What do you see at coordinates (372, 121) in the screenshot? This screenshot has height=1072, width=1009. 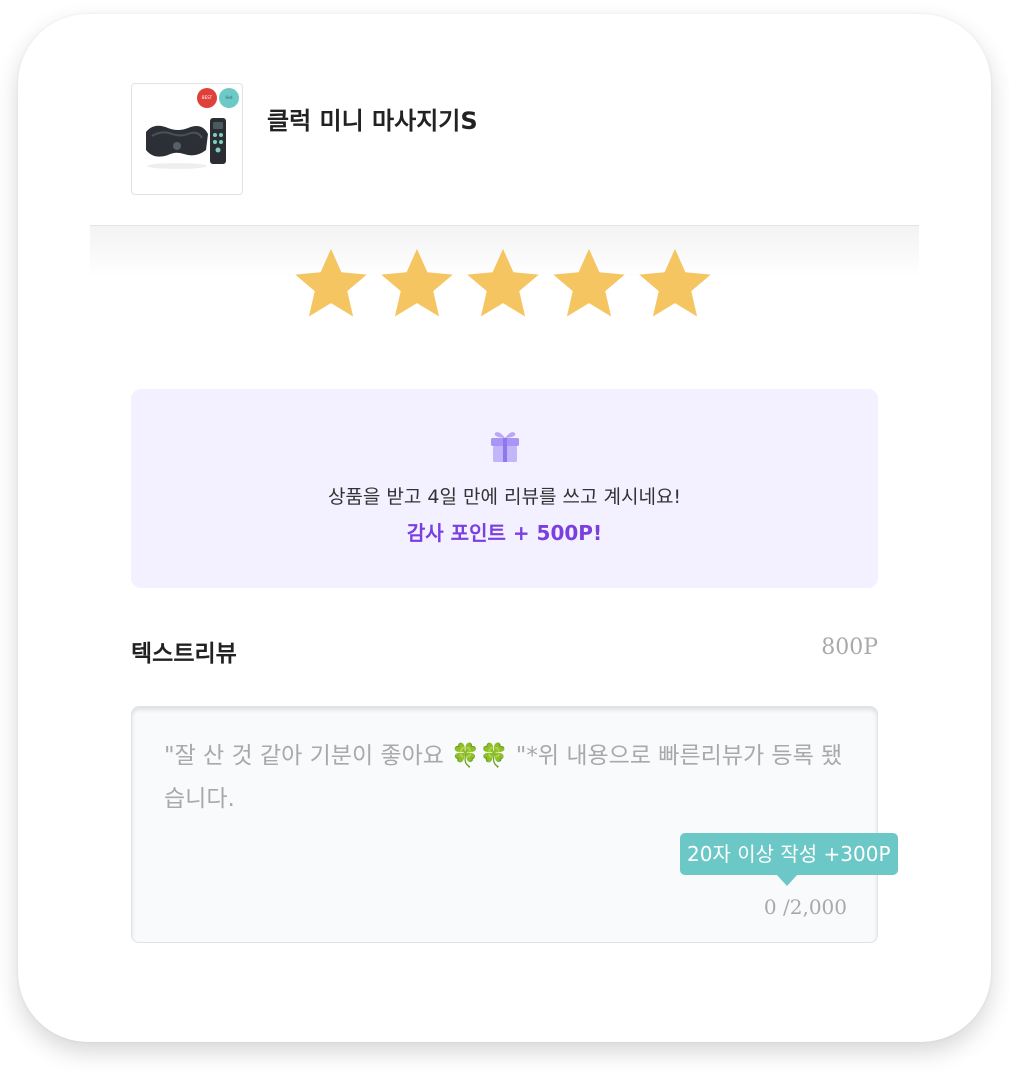 I see `product-name: 클럭 미니 마사지기S` at bounding box center [372, 121].